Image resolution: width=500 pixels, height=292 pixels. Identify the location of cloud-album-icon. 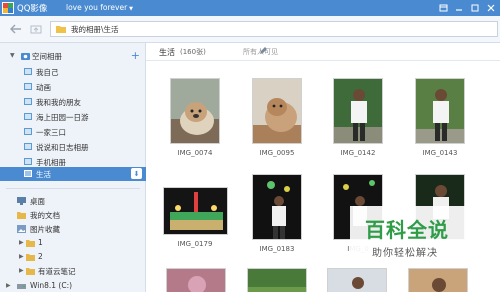
(25, 56).